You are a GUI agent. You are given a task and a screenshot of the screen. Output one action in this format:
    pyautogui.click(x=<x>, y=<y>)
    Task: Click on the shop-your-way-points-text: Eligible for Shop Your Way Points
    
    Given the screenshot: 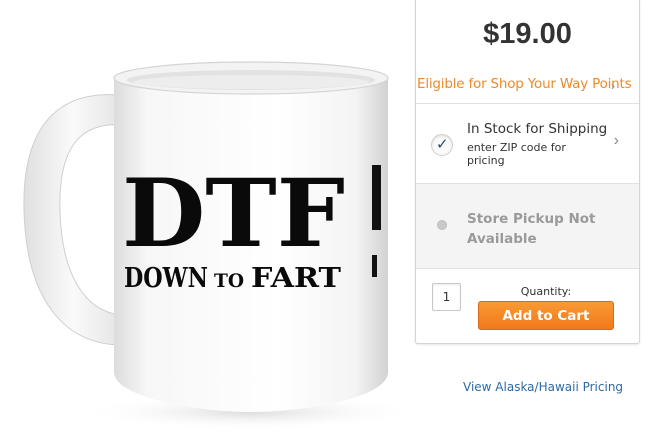 What is the action you would take?
    pyautogui.click(x=524, y=84)
    